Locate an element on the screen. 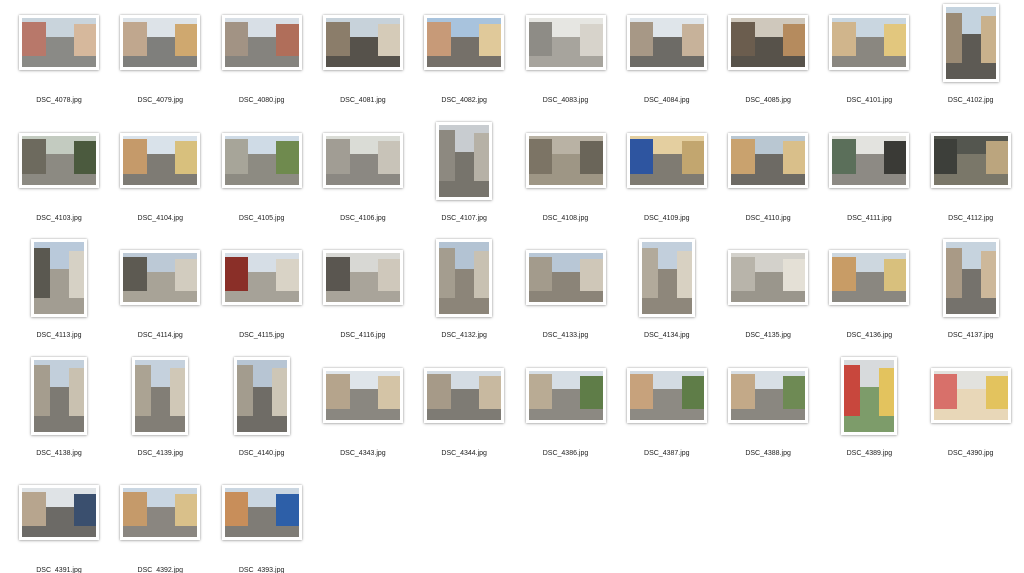 The width and height of the screenshot is (1024, 573). file-item: DSC_4108.jpg is located at coordinates (557, 180).